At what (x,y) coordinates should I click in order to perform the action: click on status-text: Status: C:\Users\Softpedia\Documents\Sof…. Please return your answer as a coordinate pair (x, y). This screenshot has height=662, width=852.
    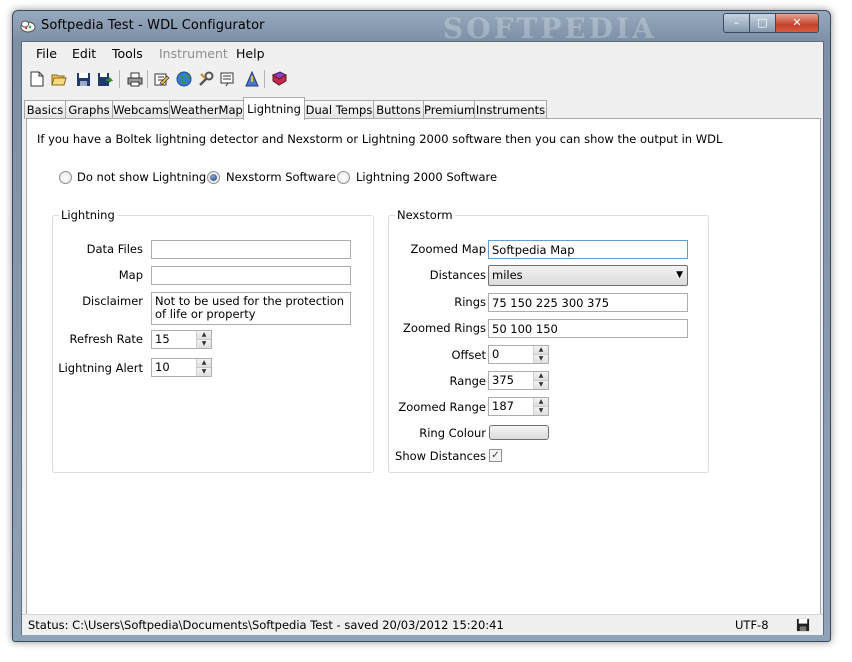
    Looking at the image, I should click on (266, 625).